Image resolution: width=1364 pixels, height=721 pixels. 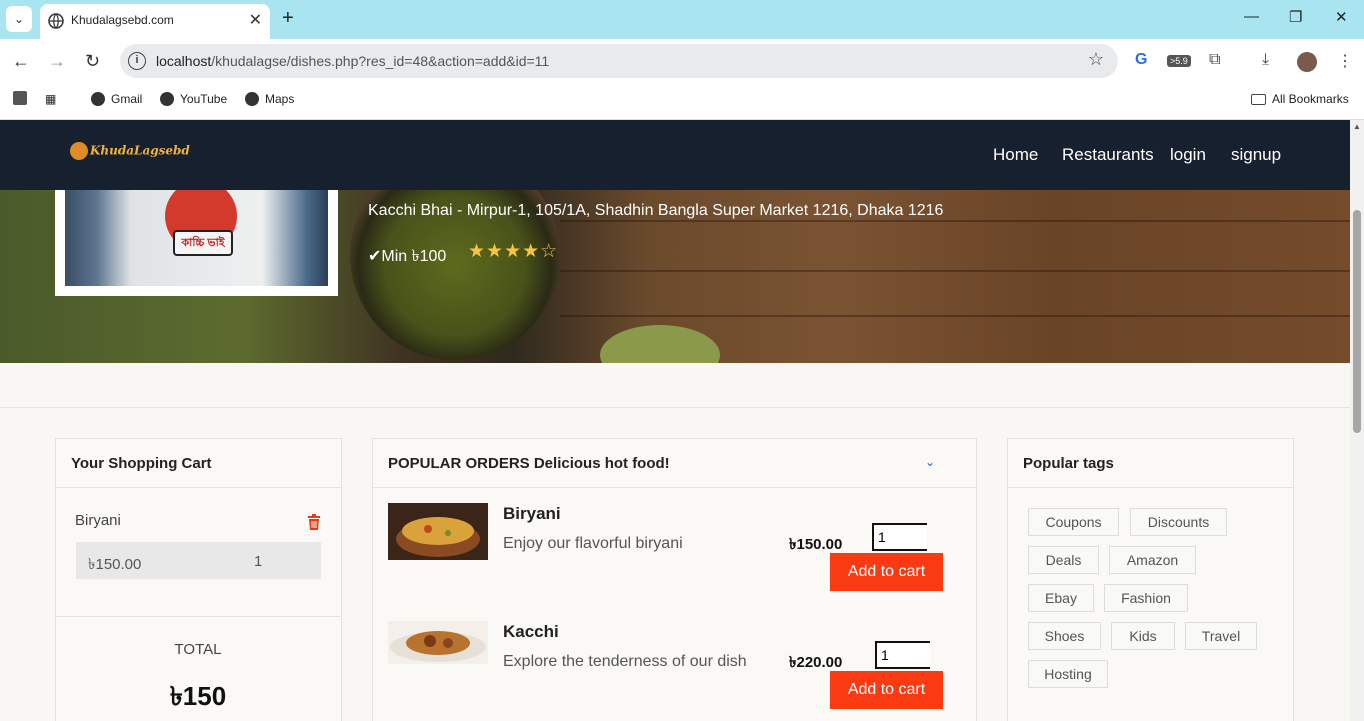 What do you see at coordinates (19, 19) in the screenshot?
I see `tab-search-chevron-icon: ⌄` at bounding box center [19, 19].